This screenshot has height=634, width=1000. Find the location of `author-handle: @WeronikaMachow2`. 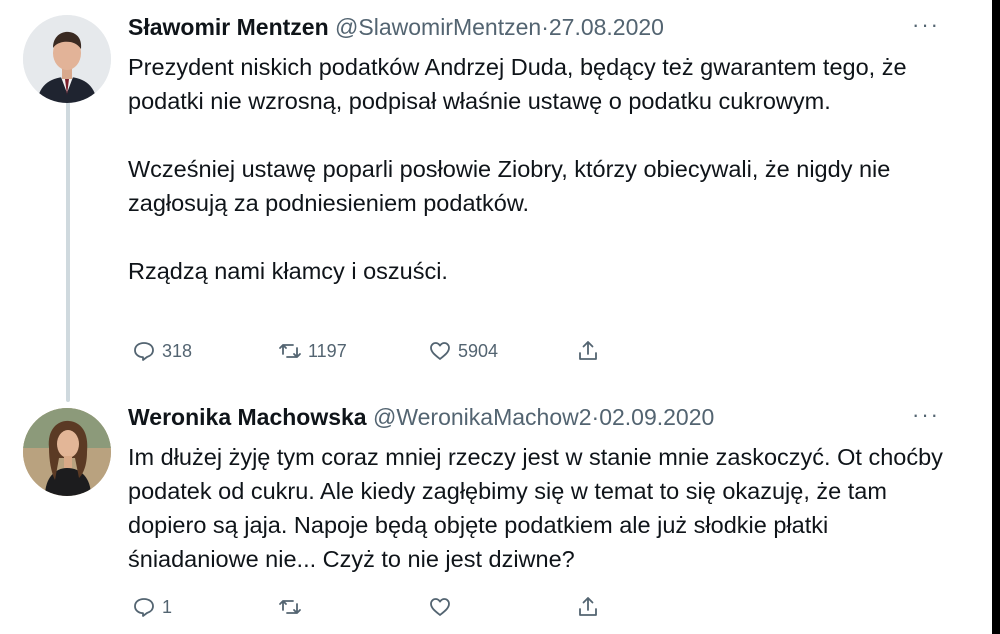

author-handle: @WeronikaMachow2 is located at coordinates (482, 417).